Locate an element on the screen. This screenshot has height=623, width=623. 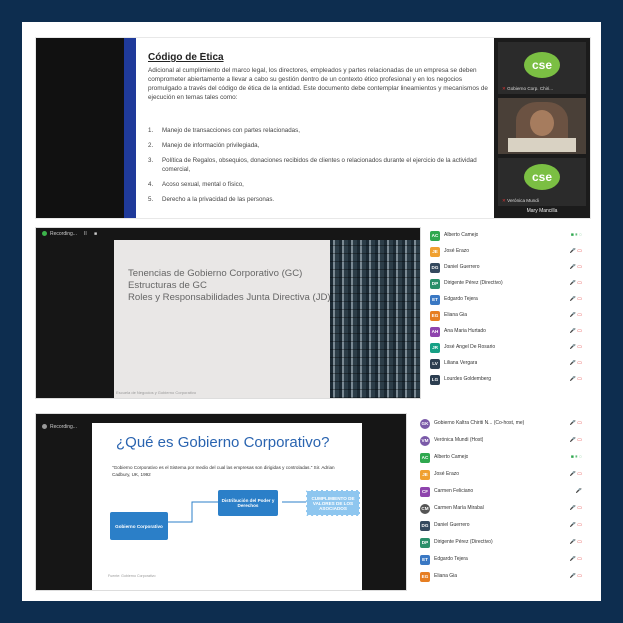
avatar: VM is located at coordinates (425, 441).